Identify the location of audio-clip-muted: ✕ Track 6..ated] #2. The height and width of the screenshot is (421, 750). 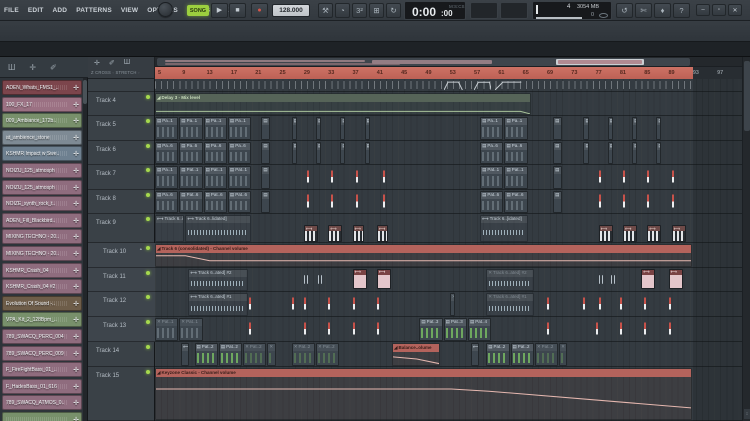
(510, 280).